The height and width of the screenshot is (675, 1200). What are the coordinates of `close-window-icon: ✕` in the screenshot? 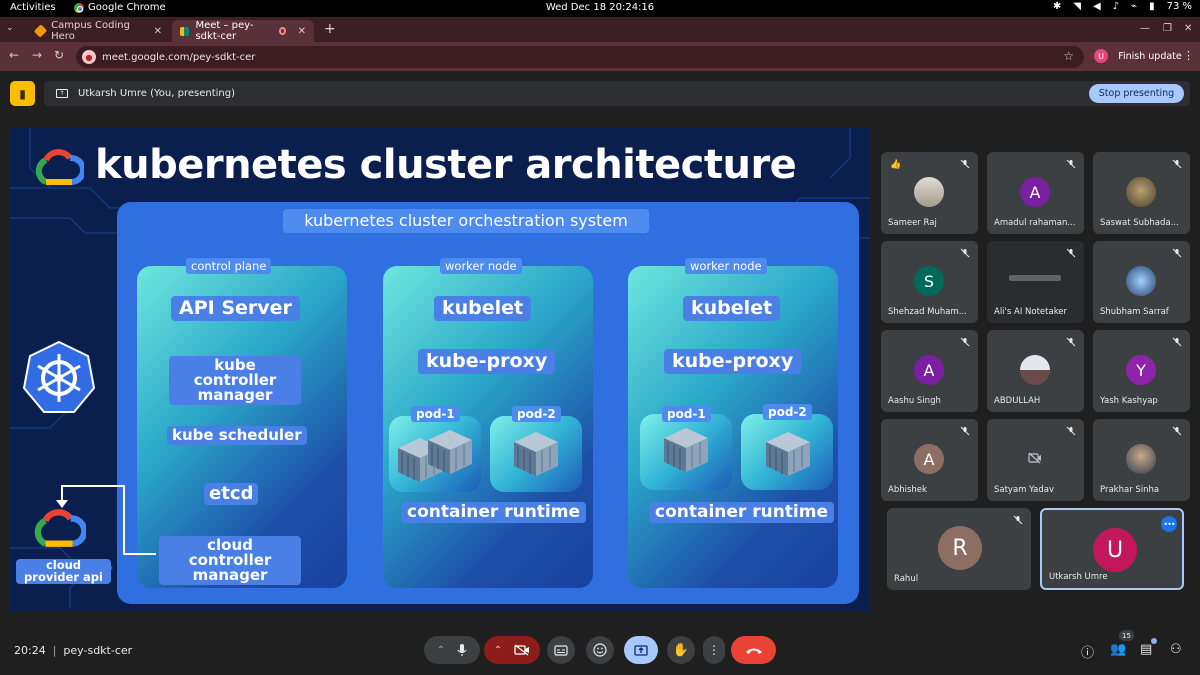 It's located at (1188, 28).